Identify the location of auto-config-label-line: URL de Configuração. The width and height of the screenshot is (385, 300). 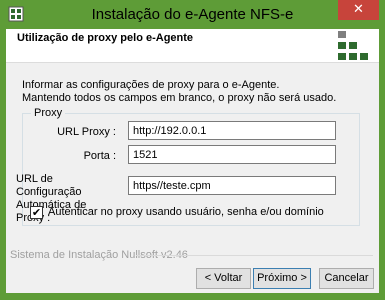
(49, 185).